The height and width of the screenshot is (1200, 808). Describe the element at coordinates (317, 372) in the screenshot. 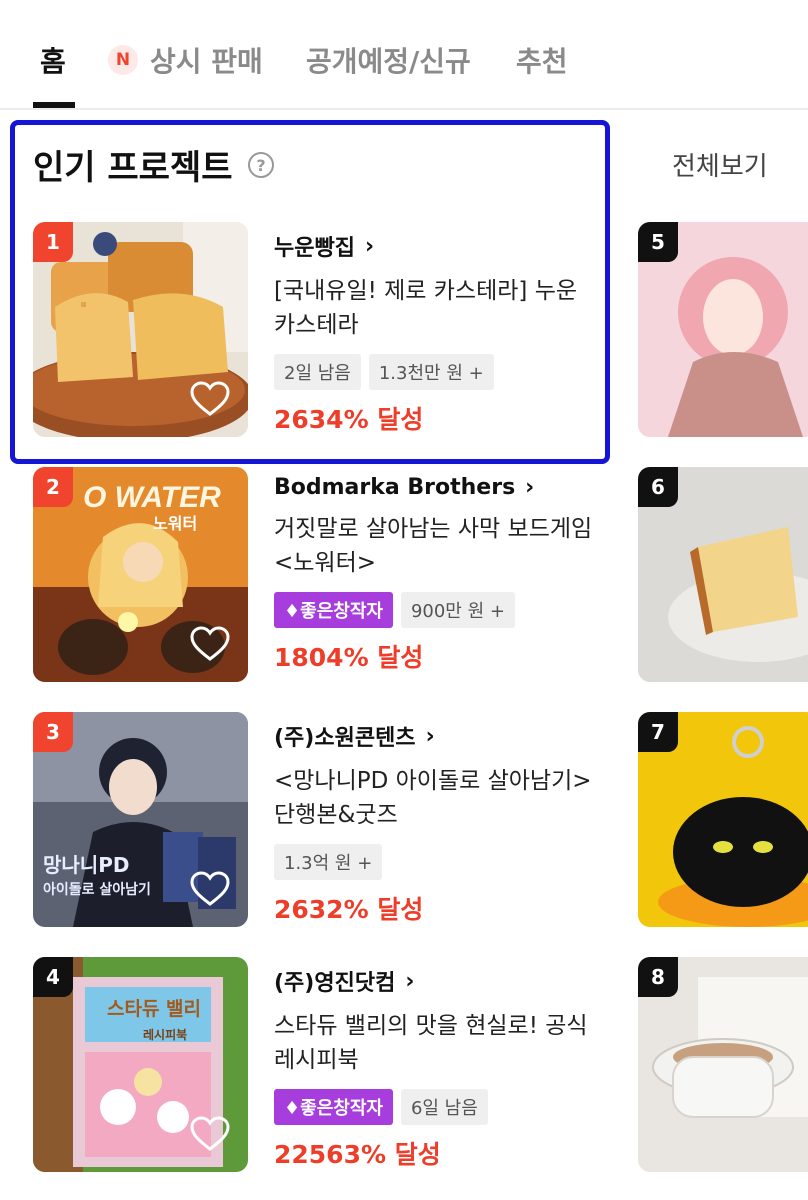

I see `days-left-tag: 2일 남음` at that location.